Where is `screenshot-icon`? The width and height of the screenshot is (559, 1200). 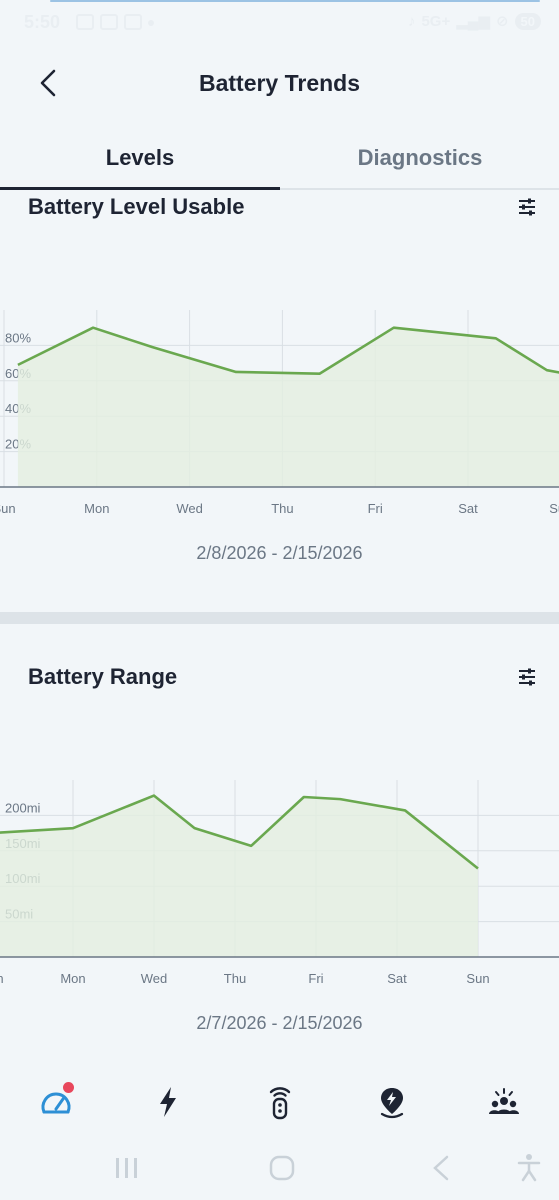
screenshot-icon is located at coordinates (85, 22).